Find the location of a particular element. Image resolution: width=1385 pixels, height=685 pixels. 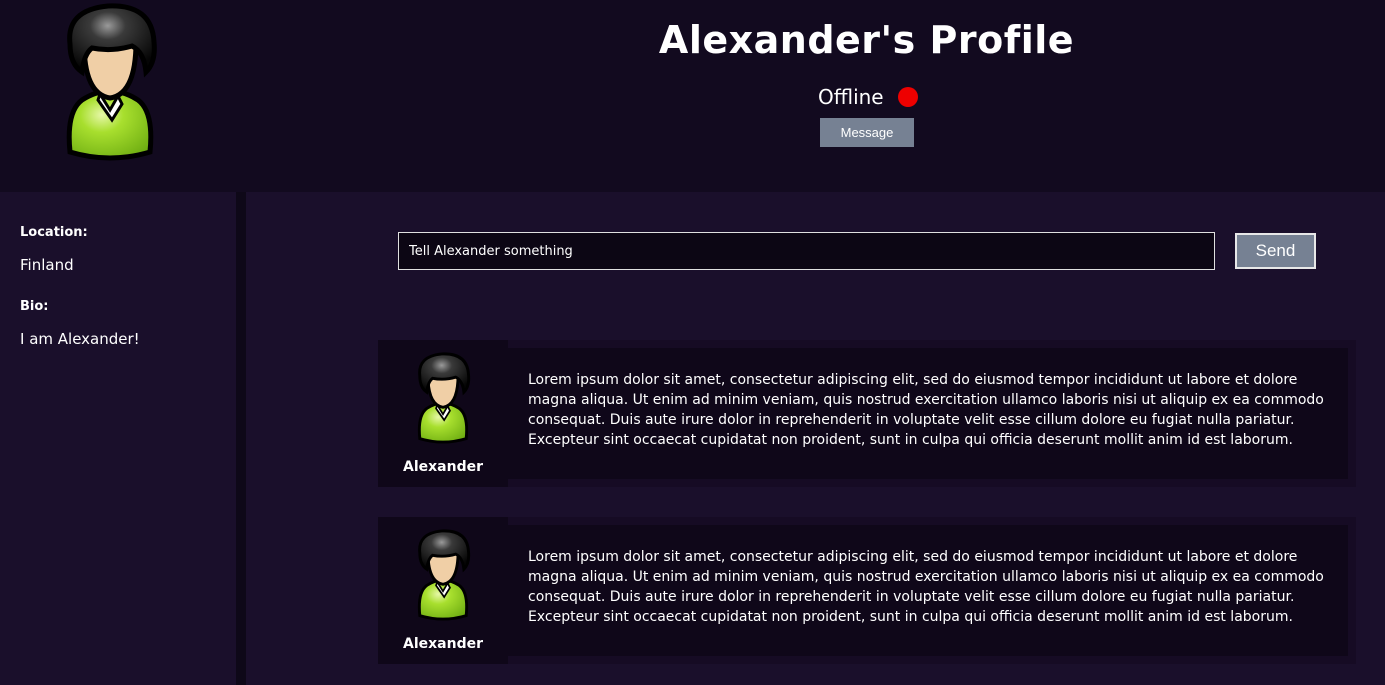

status-text: Offline is located at coordinates (851, 97).